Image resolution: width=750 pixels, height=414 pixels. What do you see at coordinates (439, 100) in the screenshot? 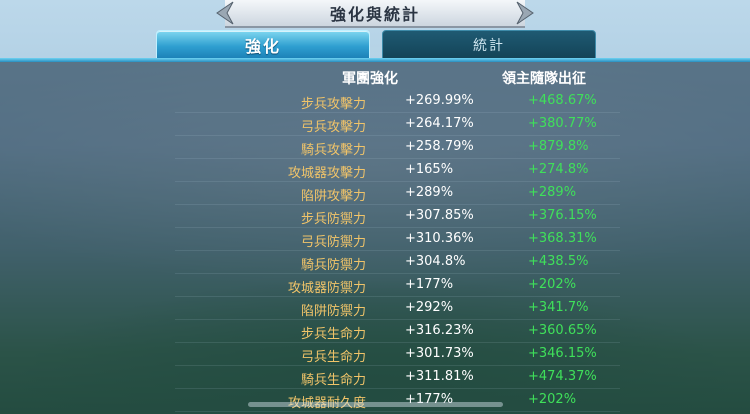
I see `army-bonus-value: +269.99%` at bounding box center [439, 100].